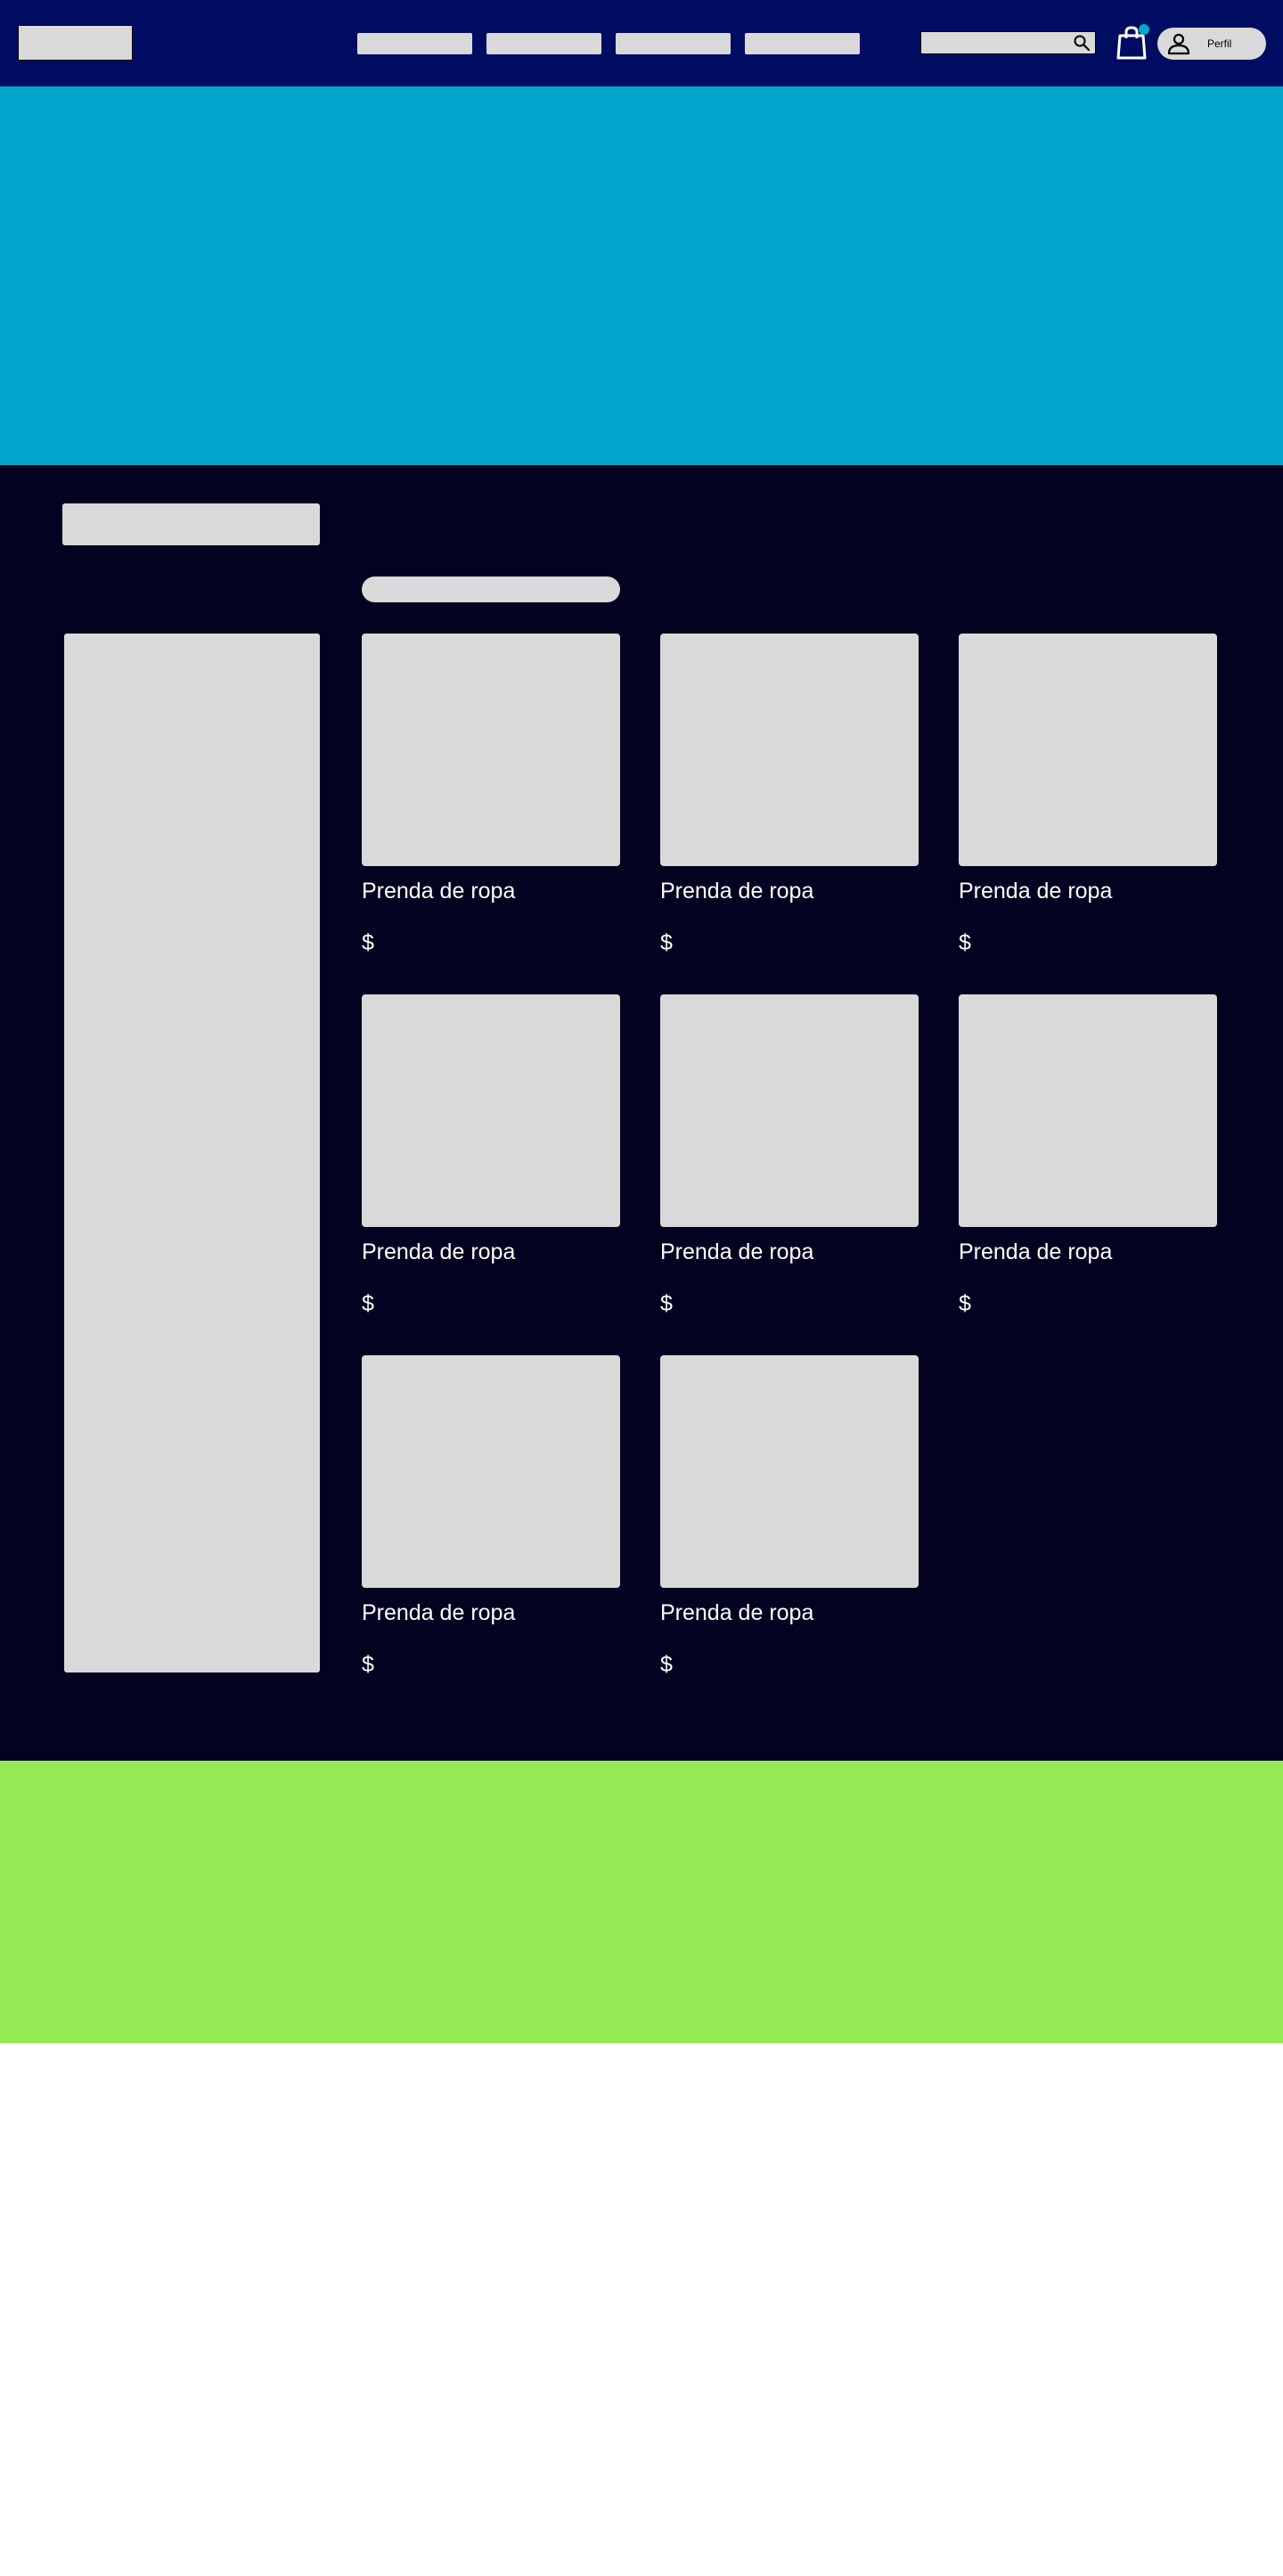 This screenshot has height=2576, width=1283. I want to click on search-input, so click(1008, 42).